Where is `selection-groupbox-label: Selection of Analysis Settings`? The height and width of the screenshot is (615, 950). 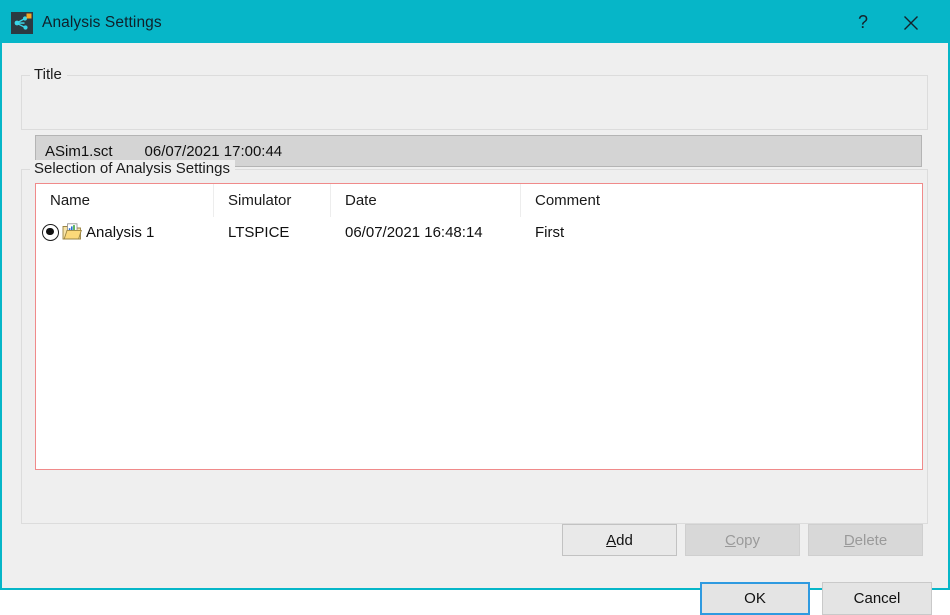
selection-groupbox-label: Selection of Analysis Settings is located at coordinates (132, 168).